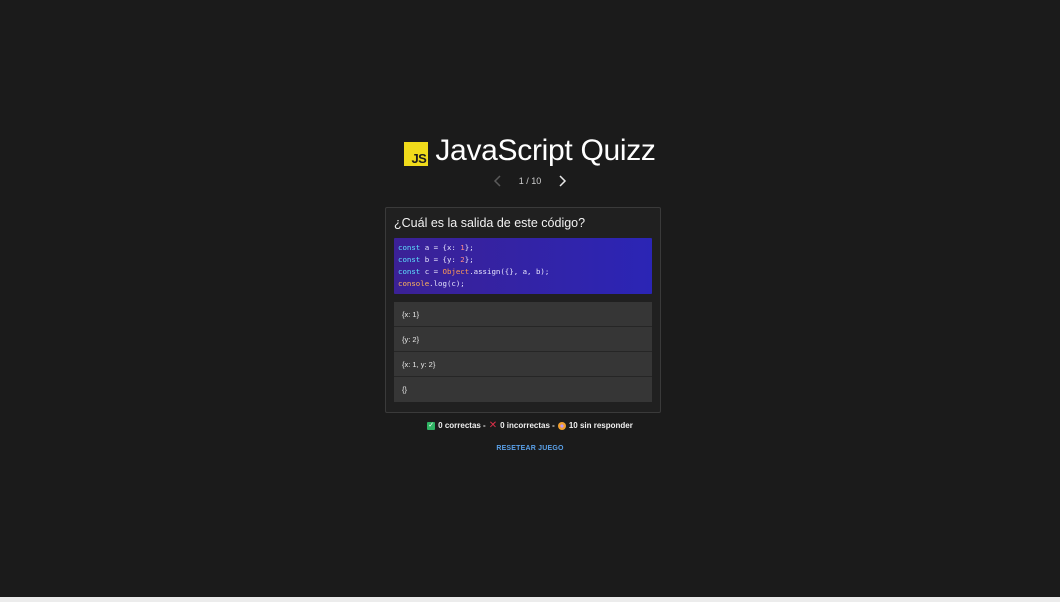 This screenshot has width=1060, height=602. Describe the element at coordinates (431, 425) in the screenshot. I see `check-icon: ✓` at that location.